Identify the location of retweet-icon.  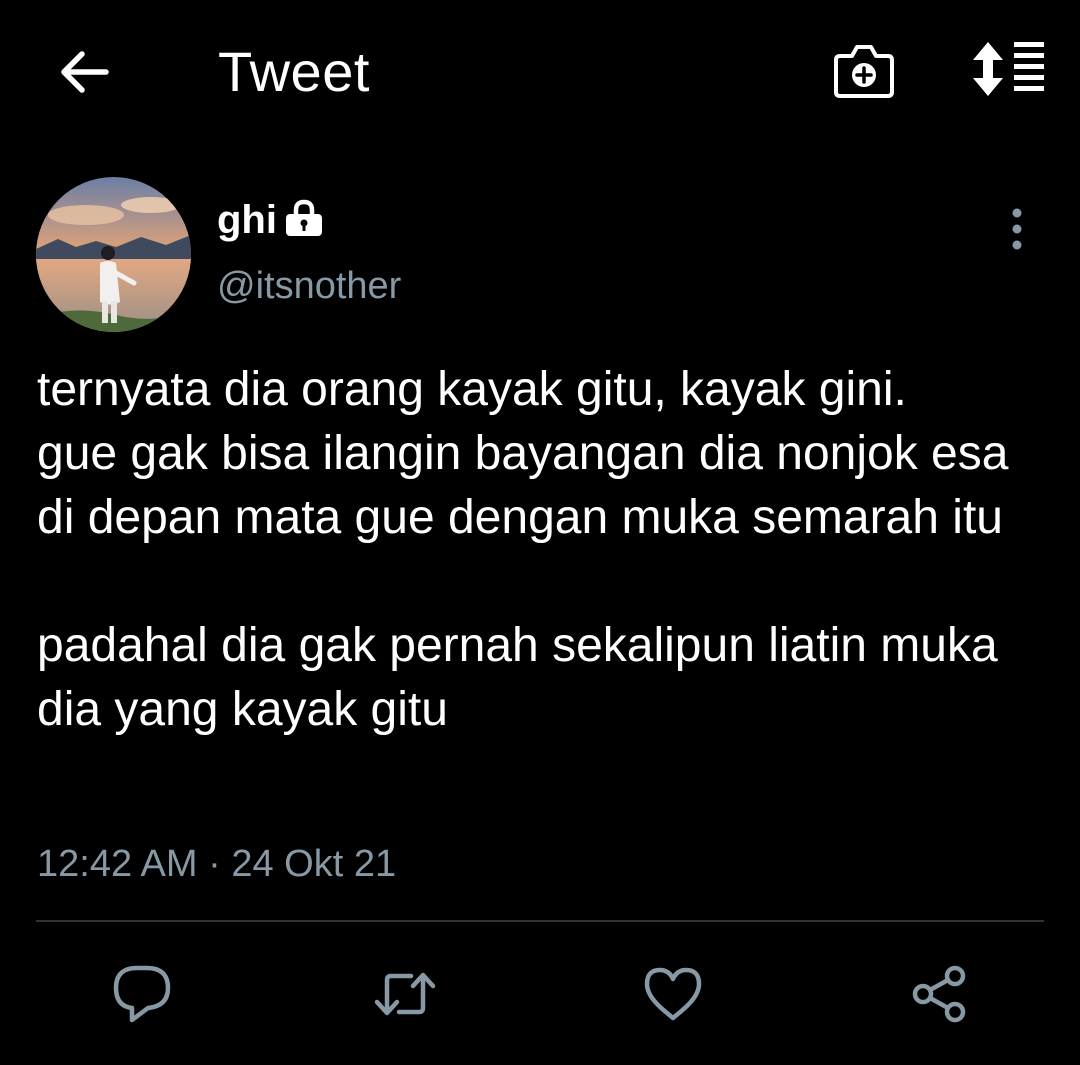
(405, 994).